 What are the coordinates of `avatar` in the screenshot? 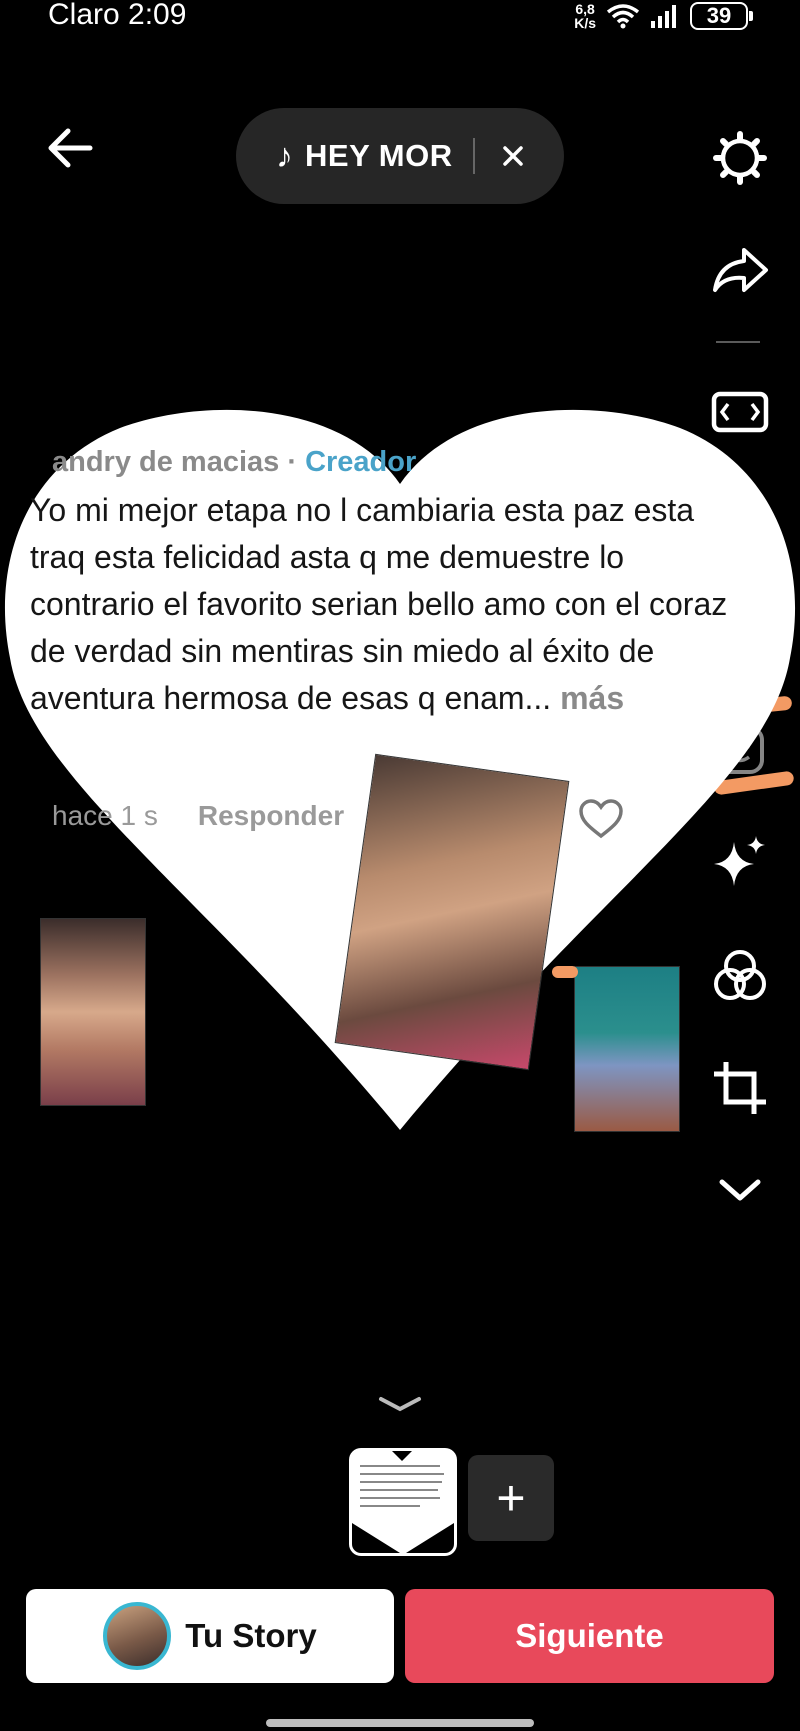 It's located at (137, 1636).